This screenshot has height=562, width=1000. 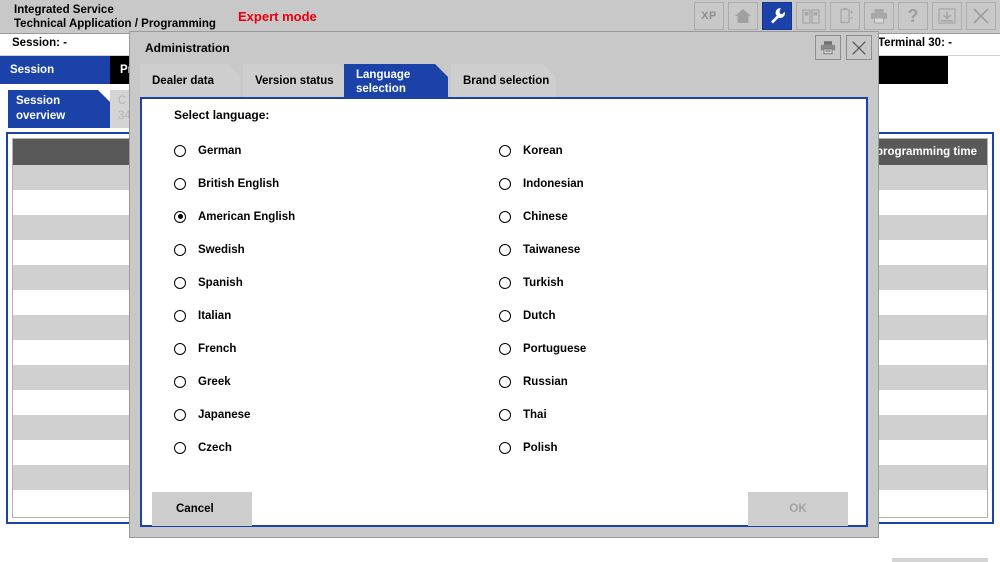 I want to click on radio-taiwanese: Taiwanese, so click(x=661, y=249).